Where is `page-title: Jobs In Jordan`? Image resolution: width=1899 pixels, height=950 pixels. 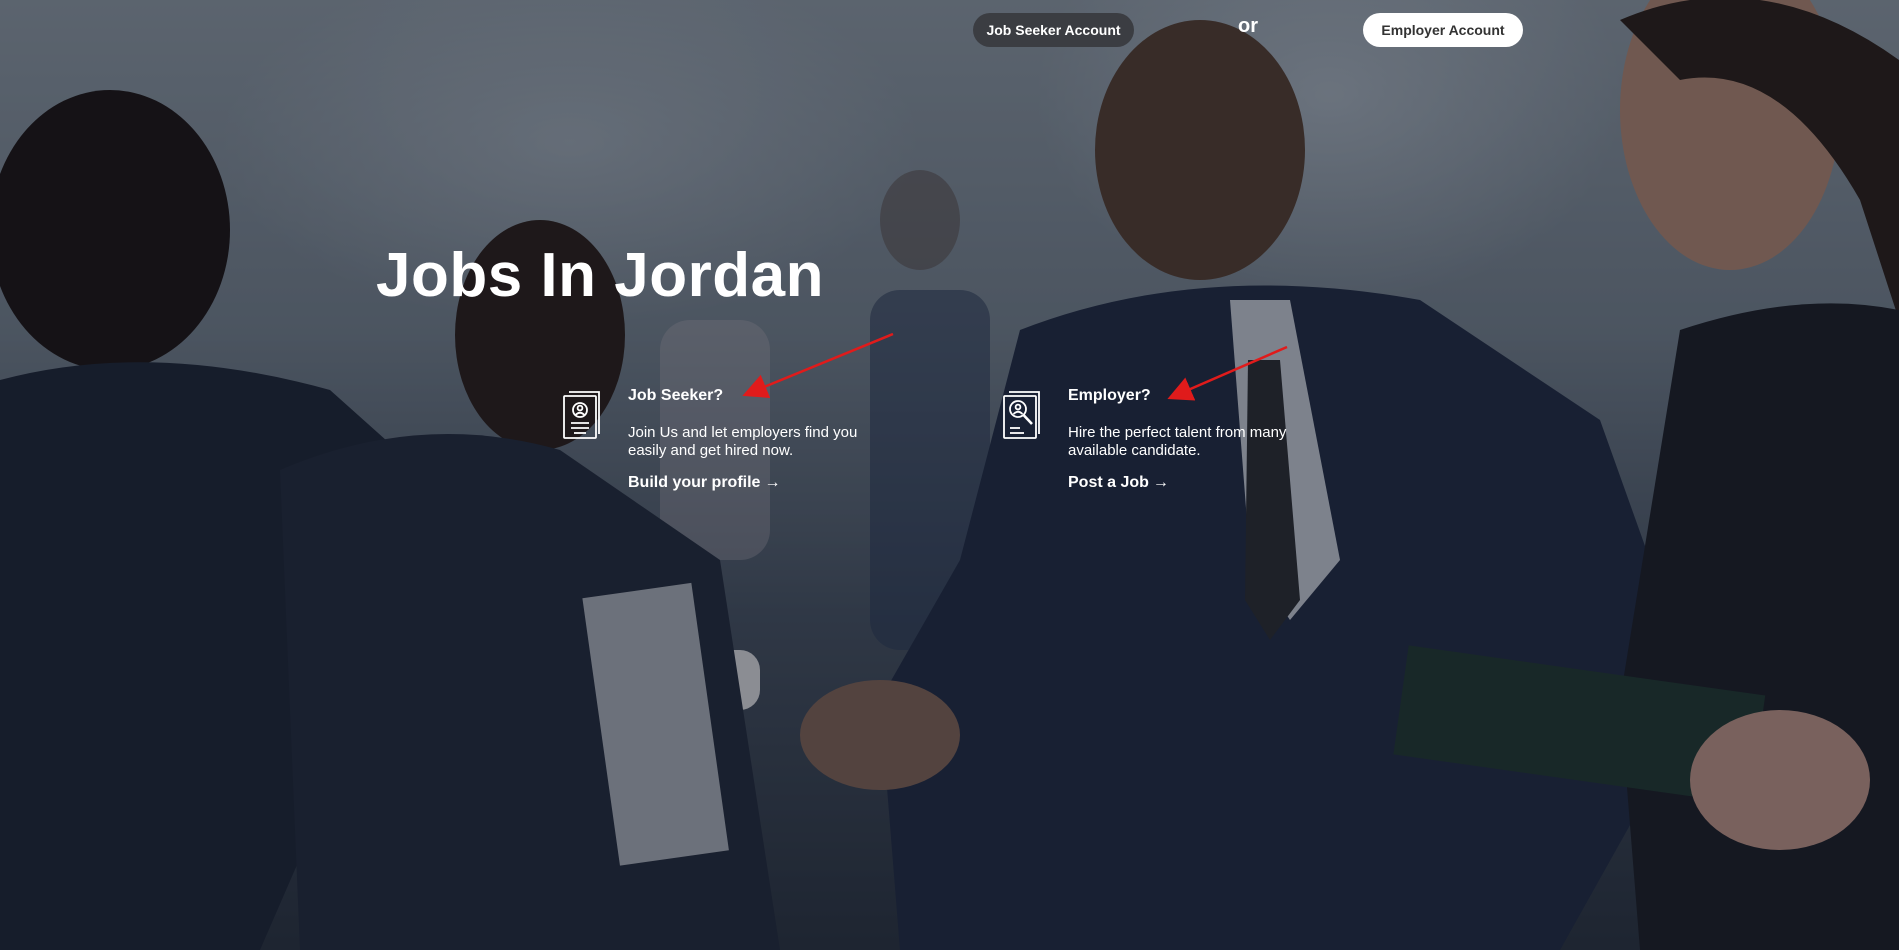
page-title: Jobs In Jordan is located at coordinates (600, 275).